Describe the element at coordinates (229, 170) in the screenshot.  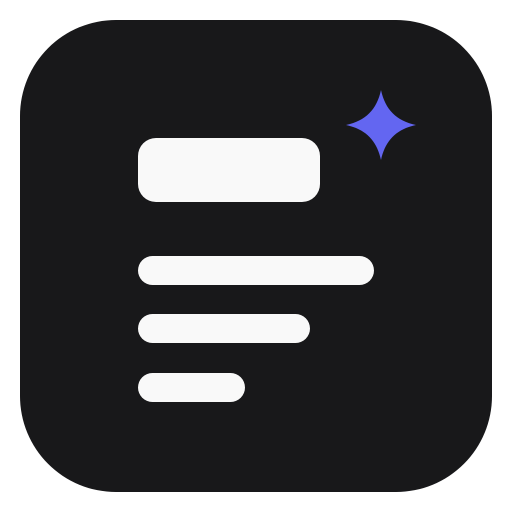
I see `document-title-bar` at that location.